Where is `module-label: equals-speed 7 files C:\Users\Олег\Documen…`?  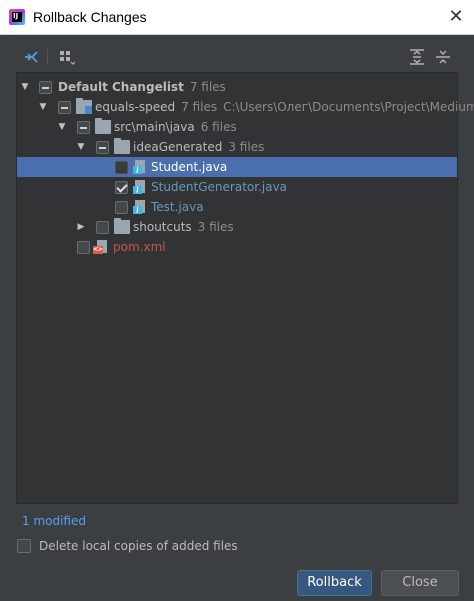
module-label: equals-speed 7 files C:\Users\Олег\Documen… is located at coordinates (284, 107).